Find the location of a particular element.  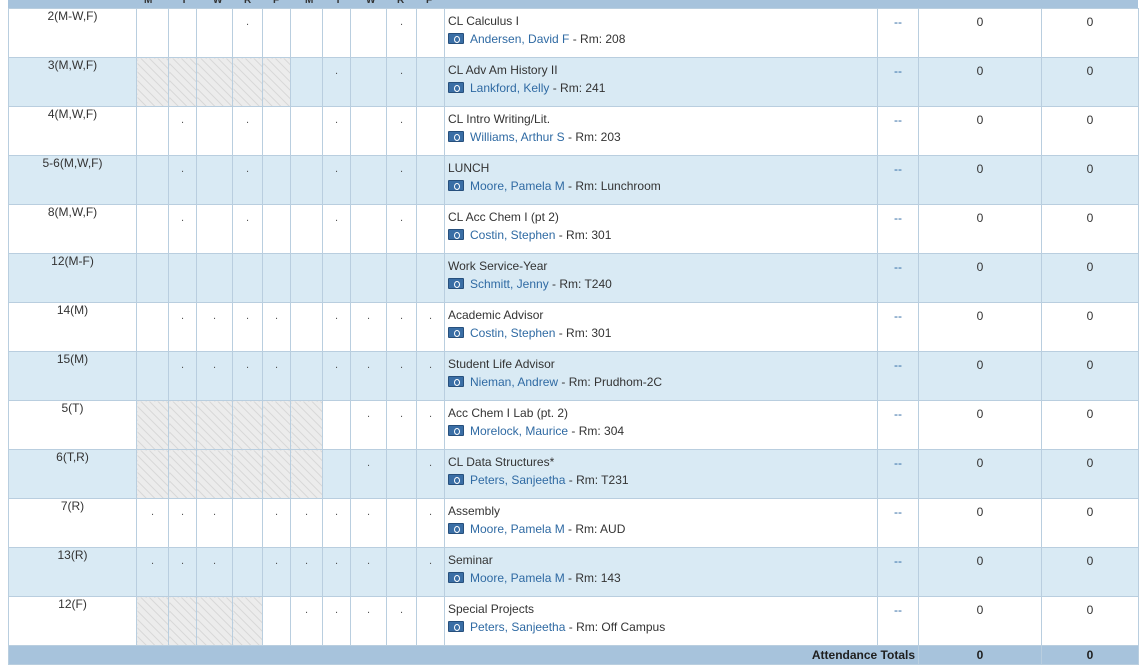

teacher-link: Lankford, Kelly is located at coordinates (509, 88).